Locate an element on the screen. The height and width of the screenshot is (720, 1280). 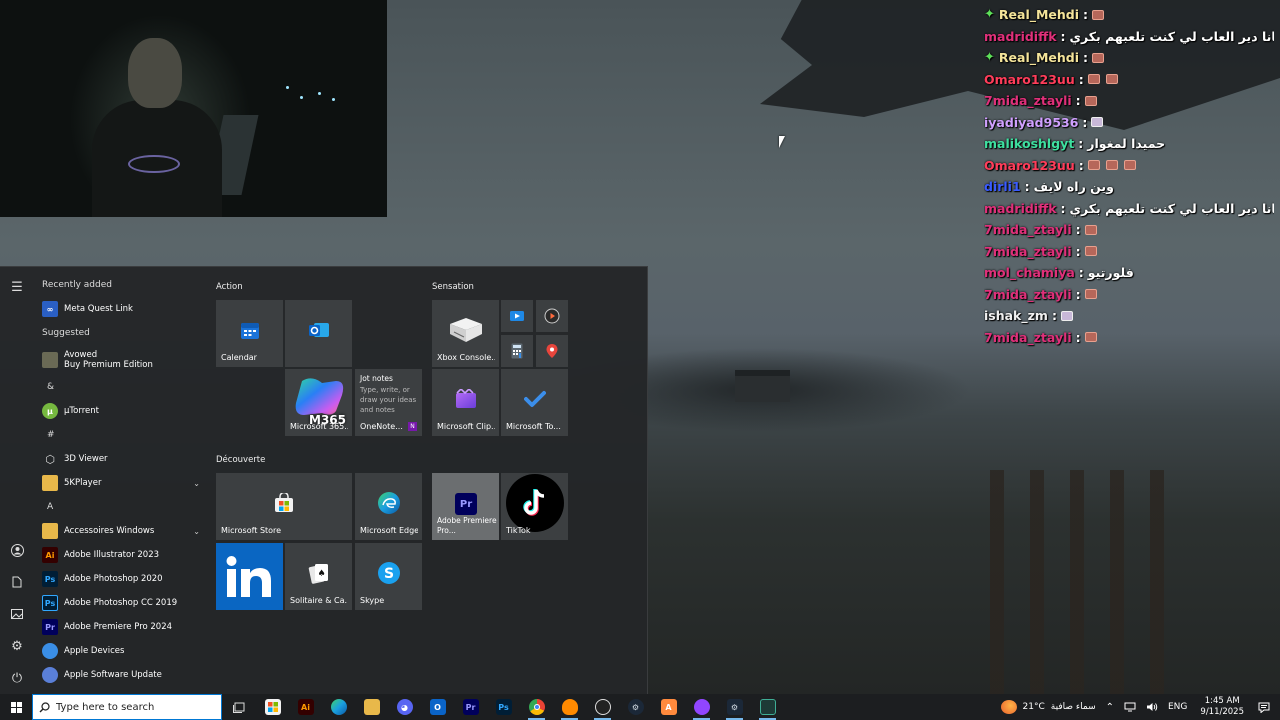
chat-message: 7mida_ztayli: is located at coordinates (1129, 295).